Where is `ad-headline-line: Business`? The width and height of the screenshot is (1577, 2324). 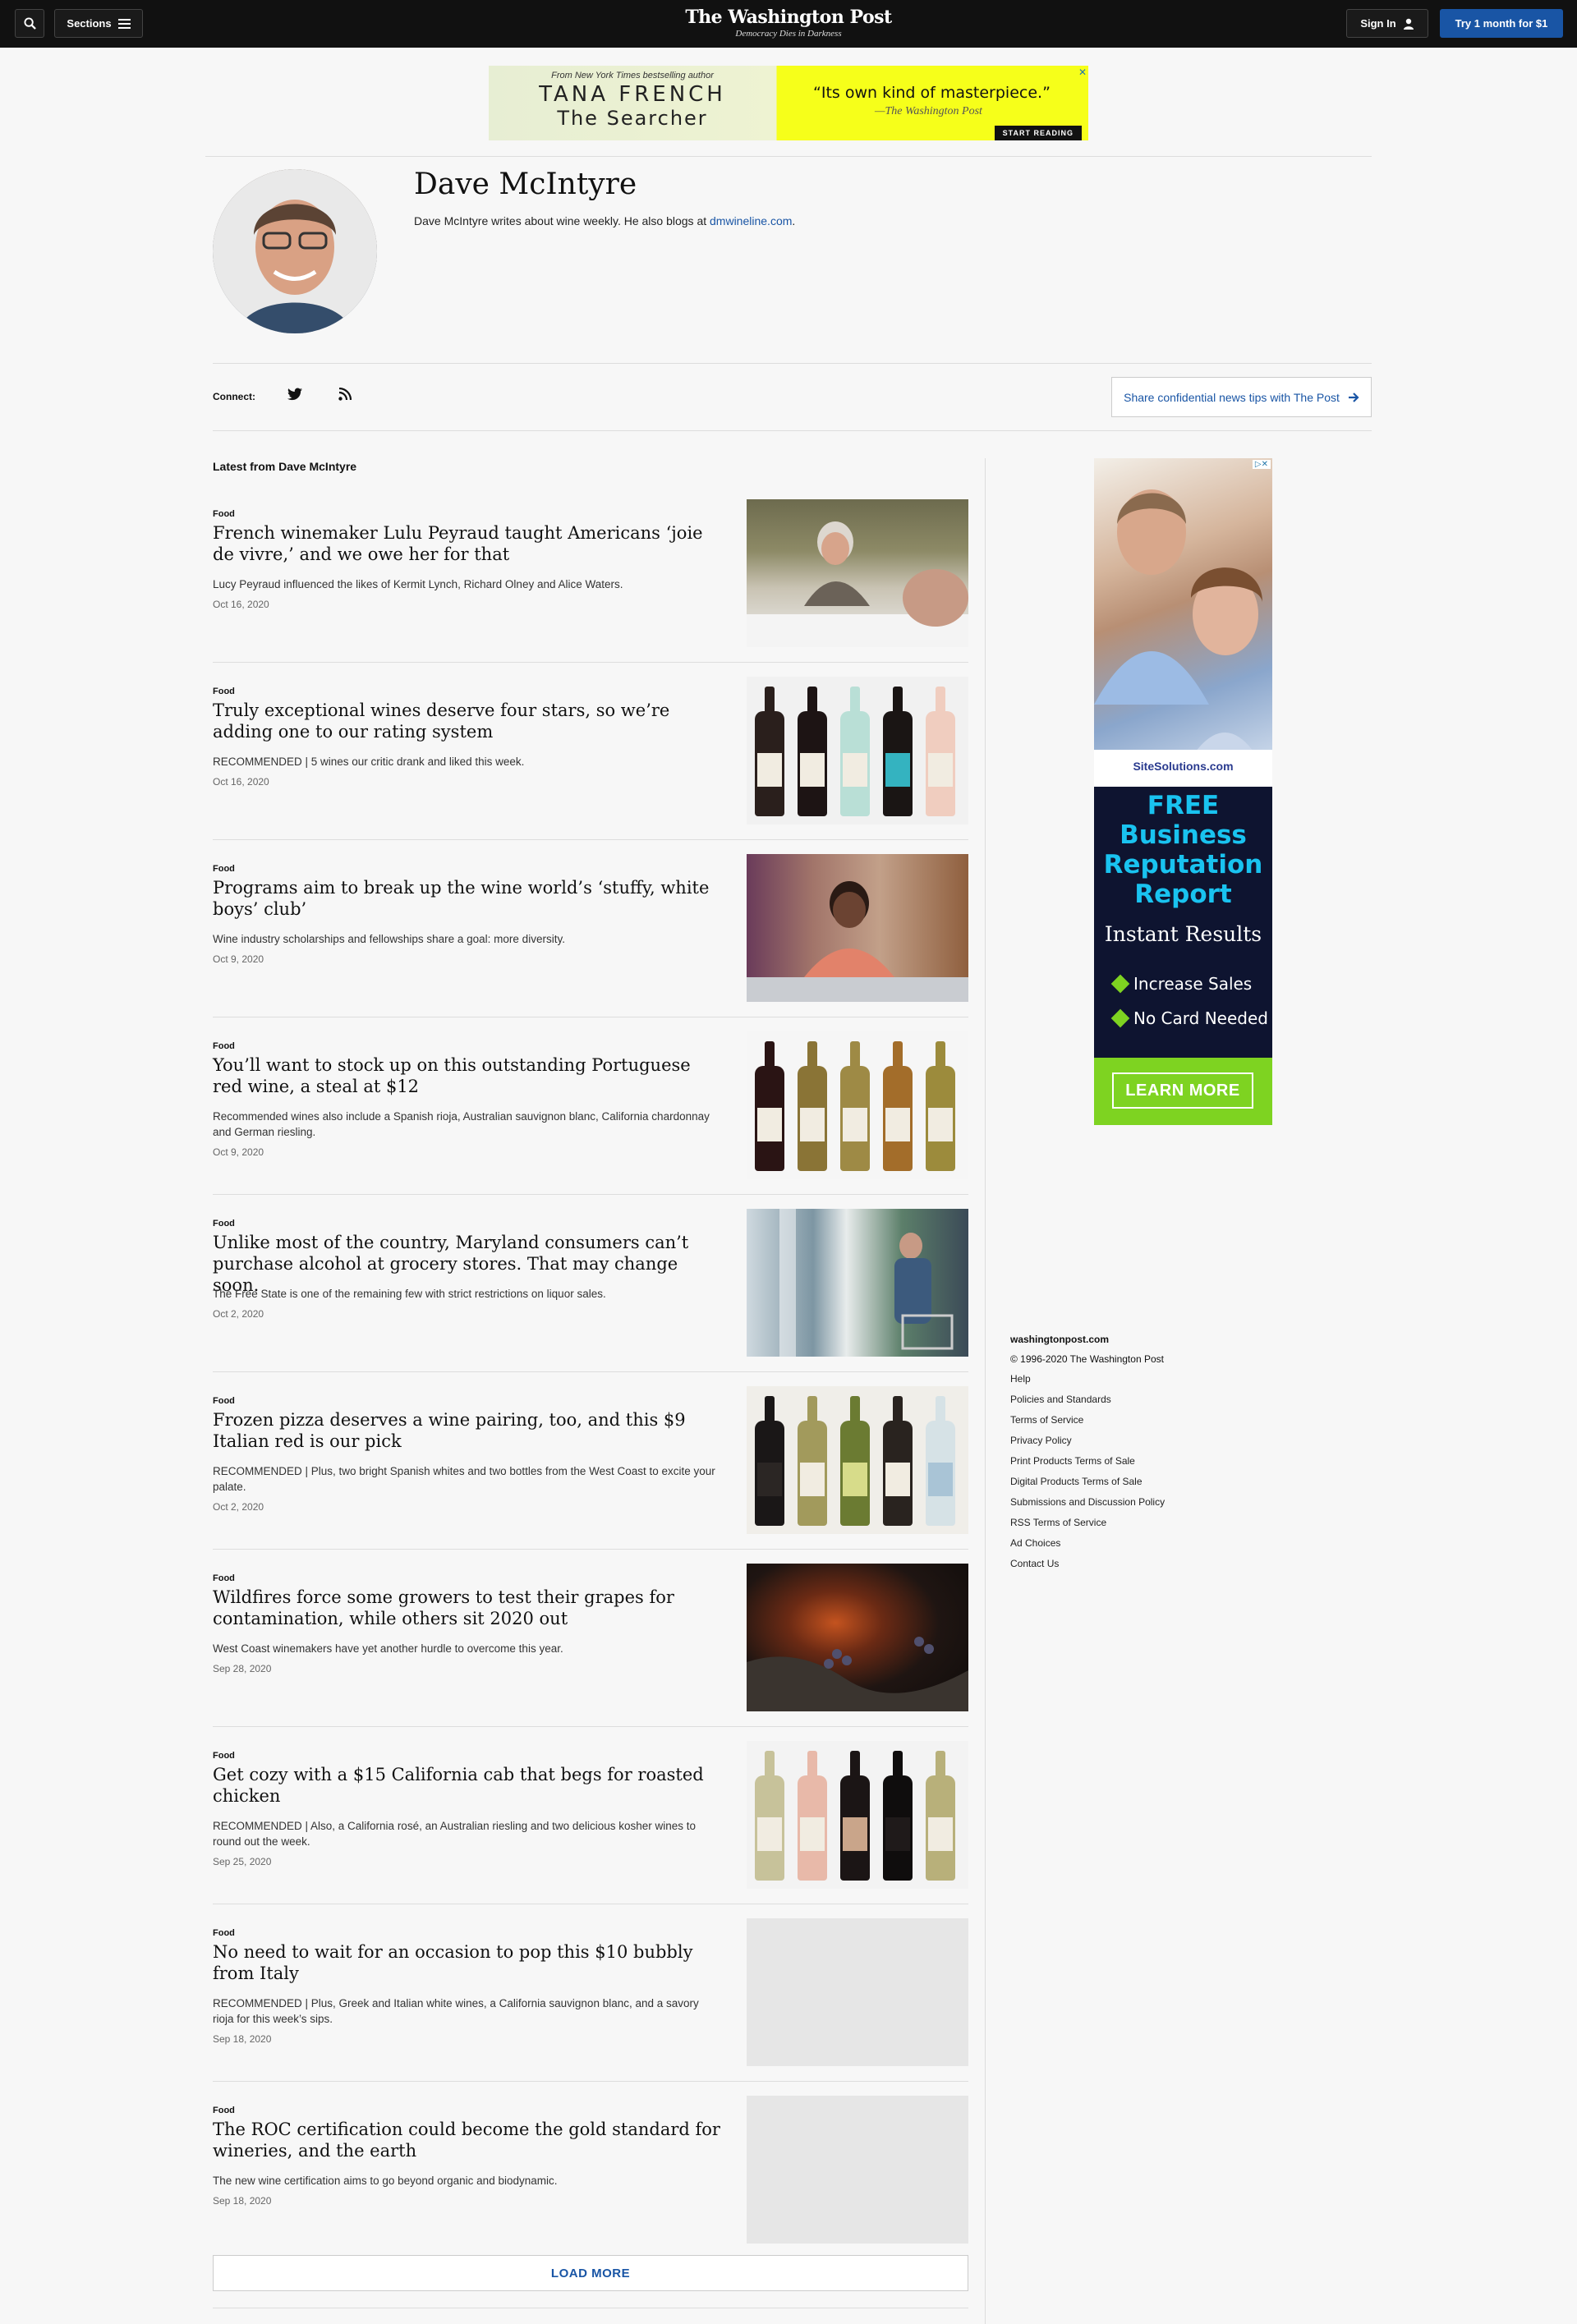
ad-headline-line: Business is located at coordinates (1183, 835).